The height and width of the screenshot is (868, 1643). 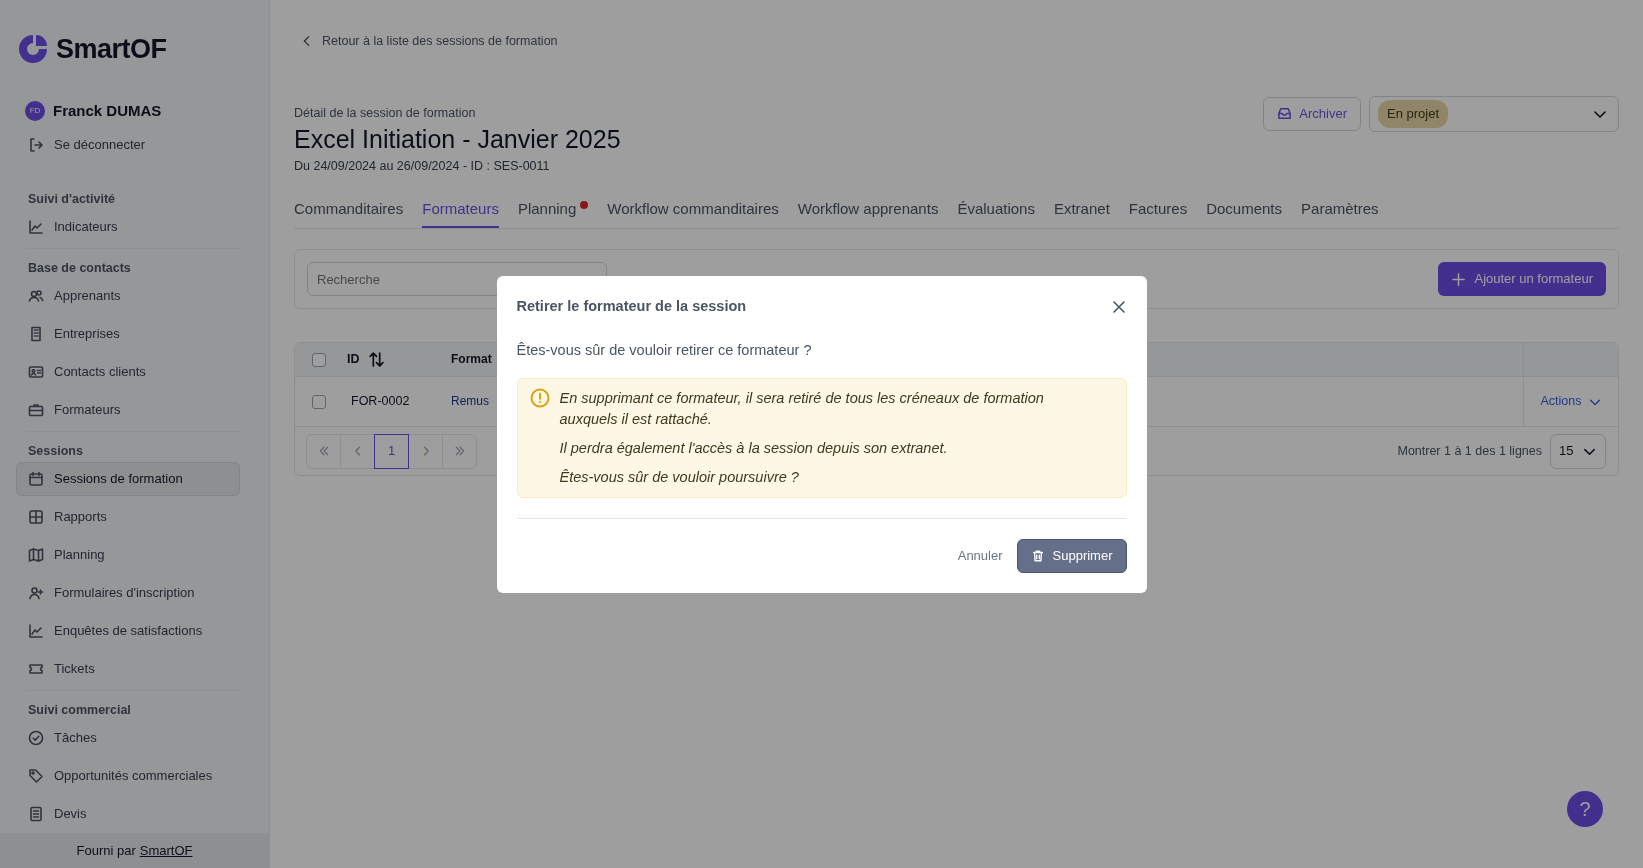 I want to click on column-header: Format, so click(x=471, y=359).